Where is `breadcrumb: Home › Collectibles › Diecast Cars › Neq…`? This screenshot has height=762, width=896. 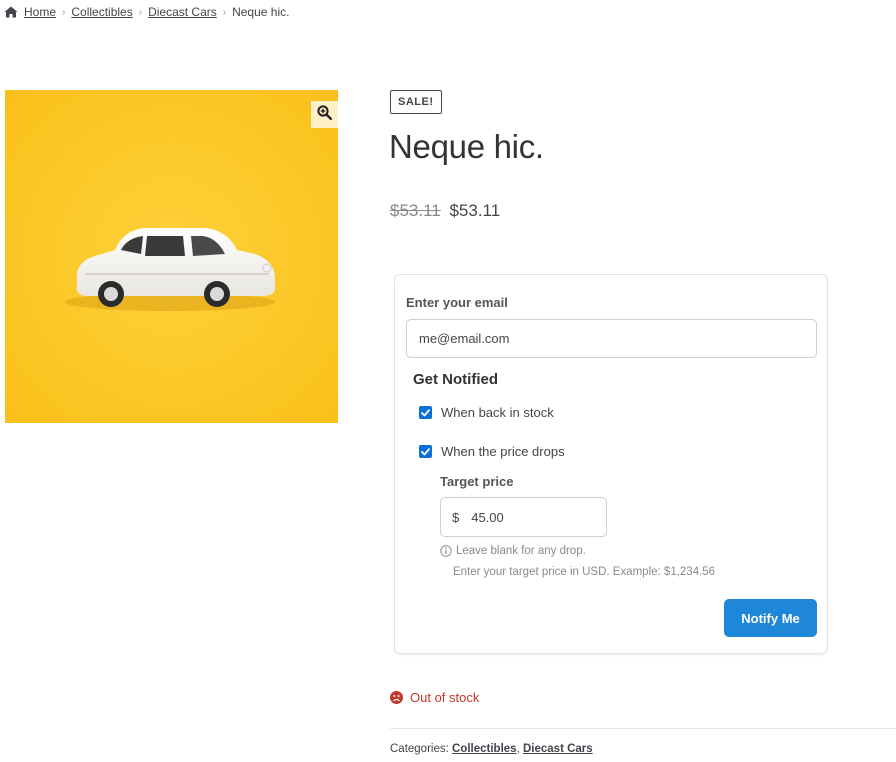
breadcrumb: Home › Collectibles › Diecast Cars › Neq… is located at coordinates (146, 12).